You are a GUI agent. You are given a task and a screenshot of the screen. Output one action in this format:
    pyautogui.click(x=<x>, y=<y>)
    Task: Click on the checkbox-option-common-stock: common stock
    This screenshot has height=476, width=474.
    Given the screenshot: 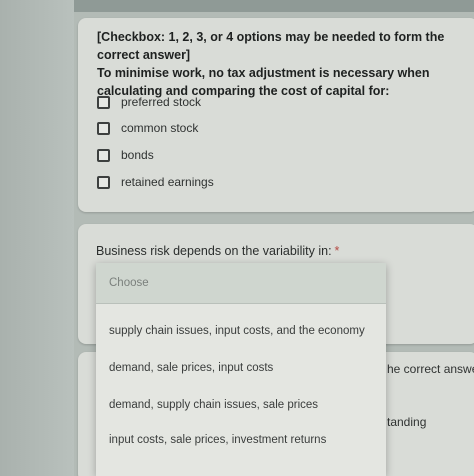 What is the action you would take?
    pyautogui.click(x=147, y=128)
    